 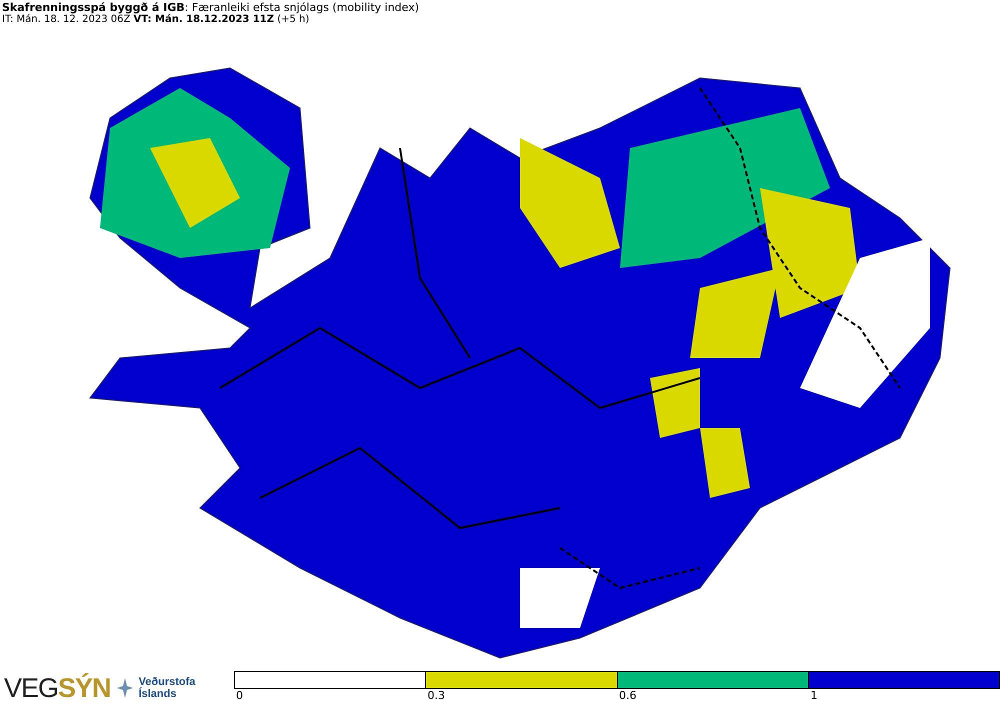 What do you see at coordinates (436, 695) in the screenshot?
I see `scale-label: 0.3` at bounding box center [436, 695].